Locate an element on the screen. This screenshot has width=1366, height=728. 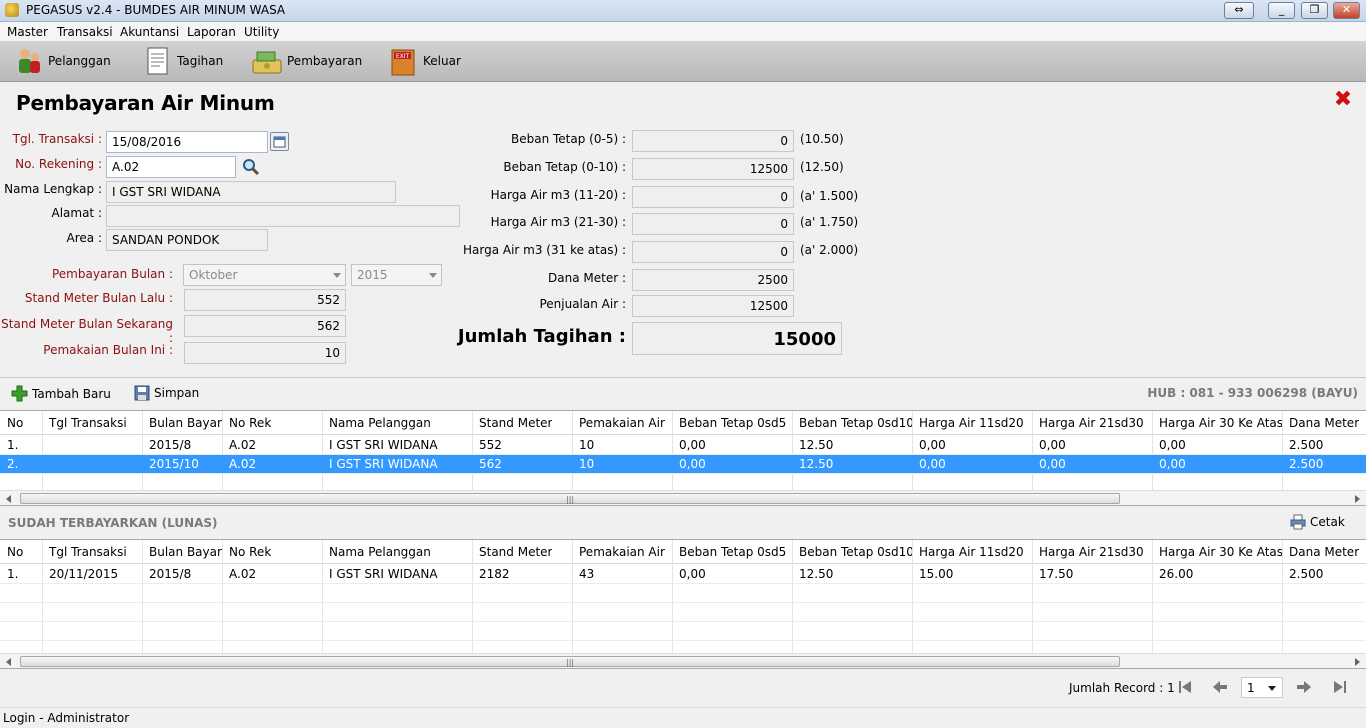
cetak-button: Cetak is located at coordinates (1317, 522).